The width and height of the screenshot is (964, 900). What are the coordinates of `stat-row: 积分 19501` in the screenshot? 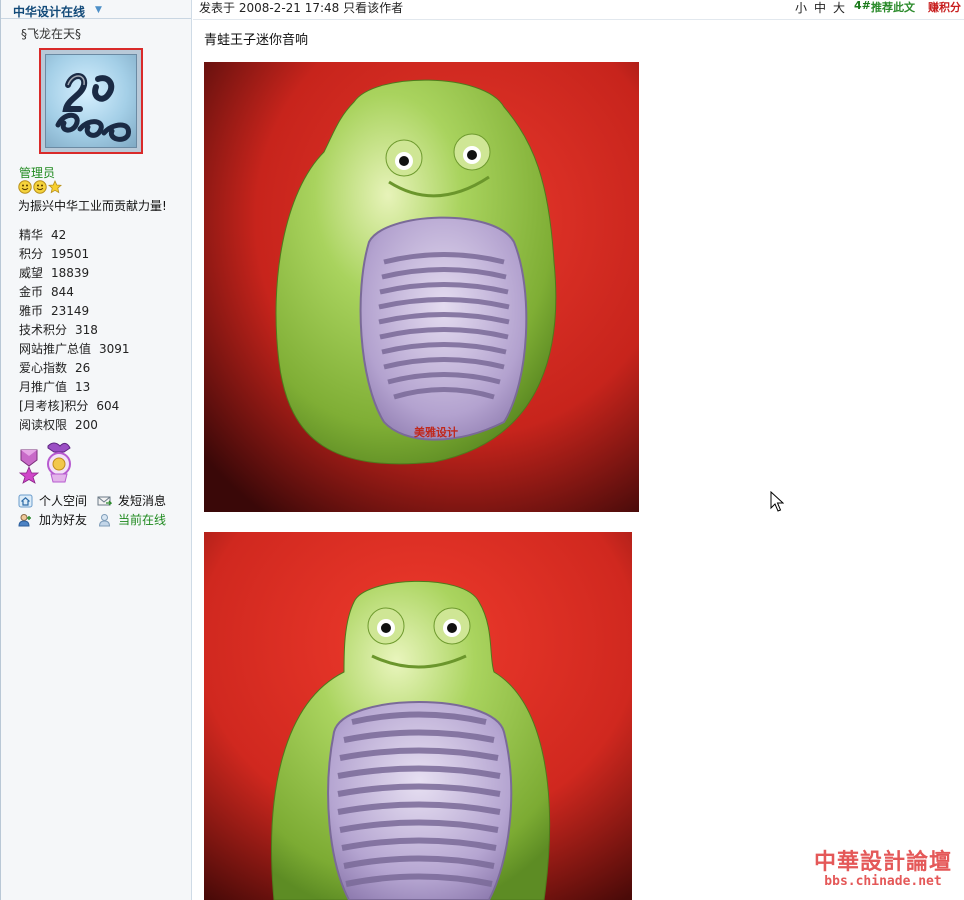 It's located at (74, 254).